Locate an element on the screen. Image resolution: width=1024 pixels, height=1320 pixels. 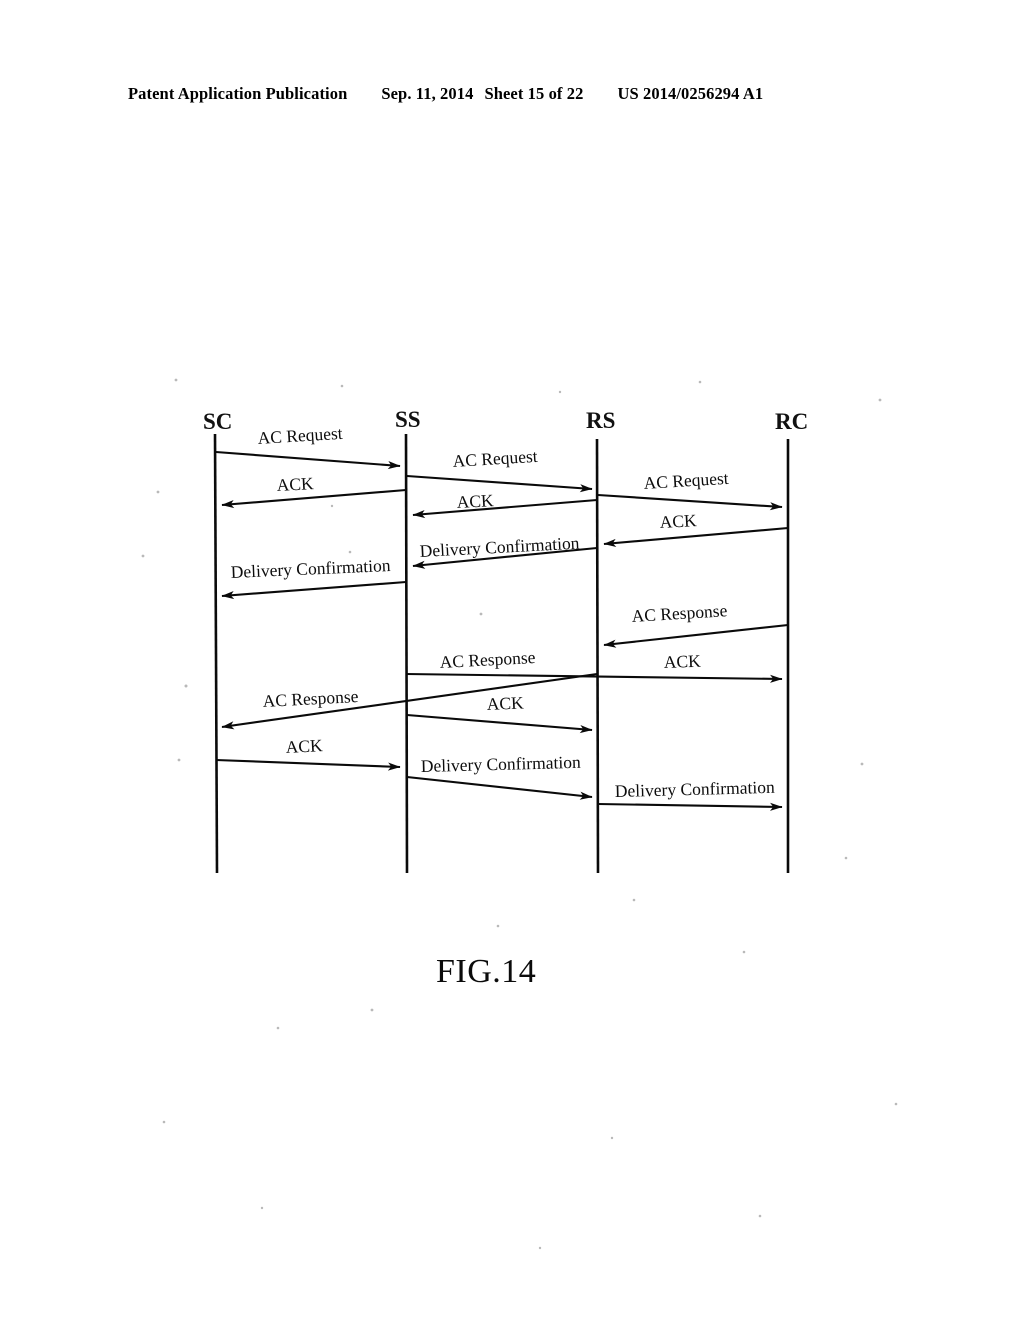
message-label-3: AC Request is located at coordinates (495, 458).